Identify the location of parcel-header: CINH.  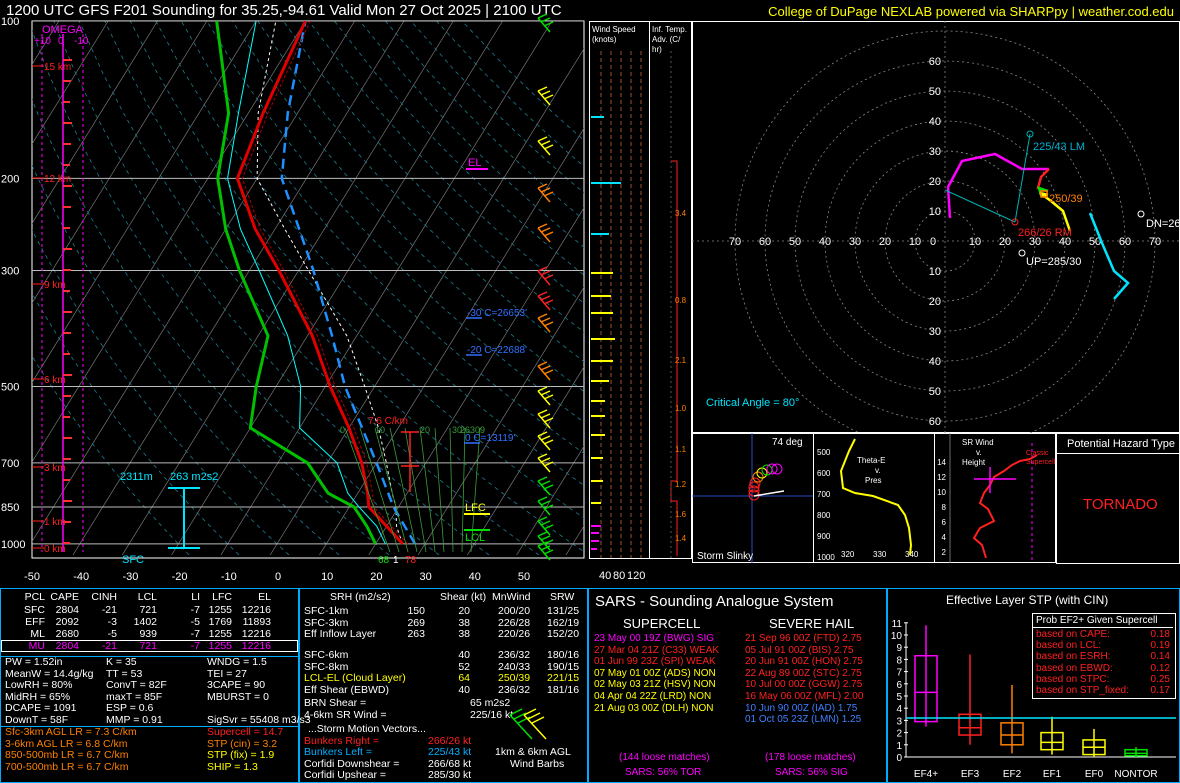
(104, 597).